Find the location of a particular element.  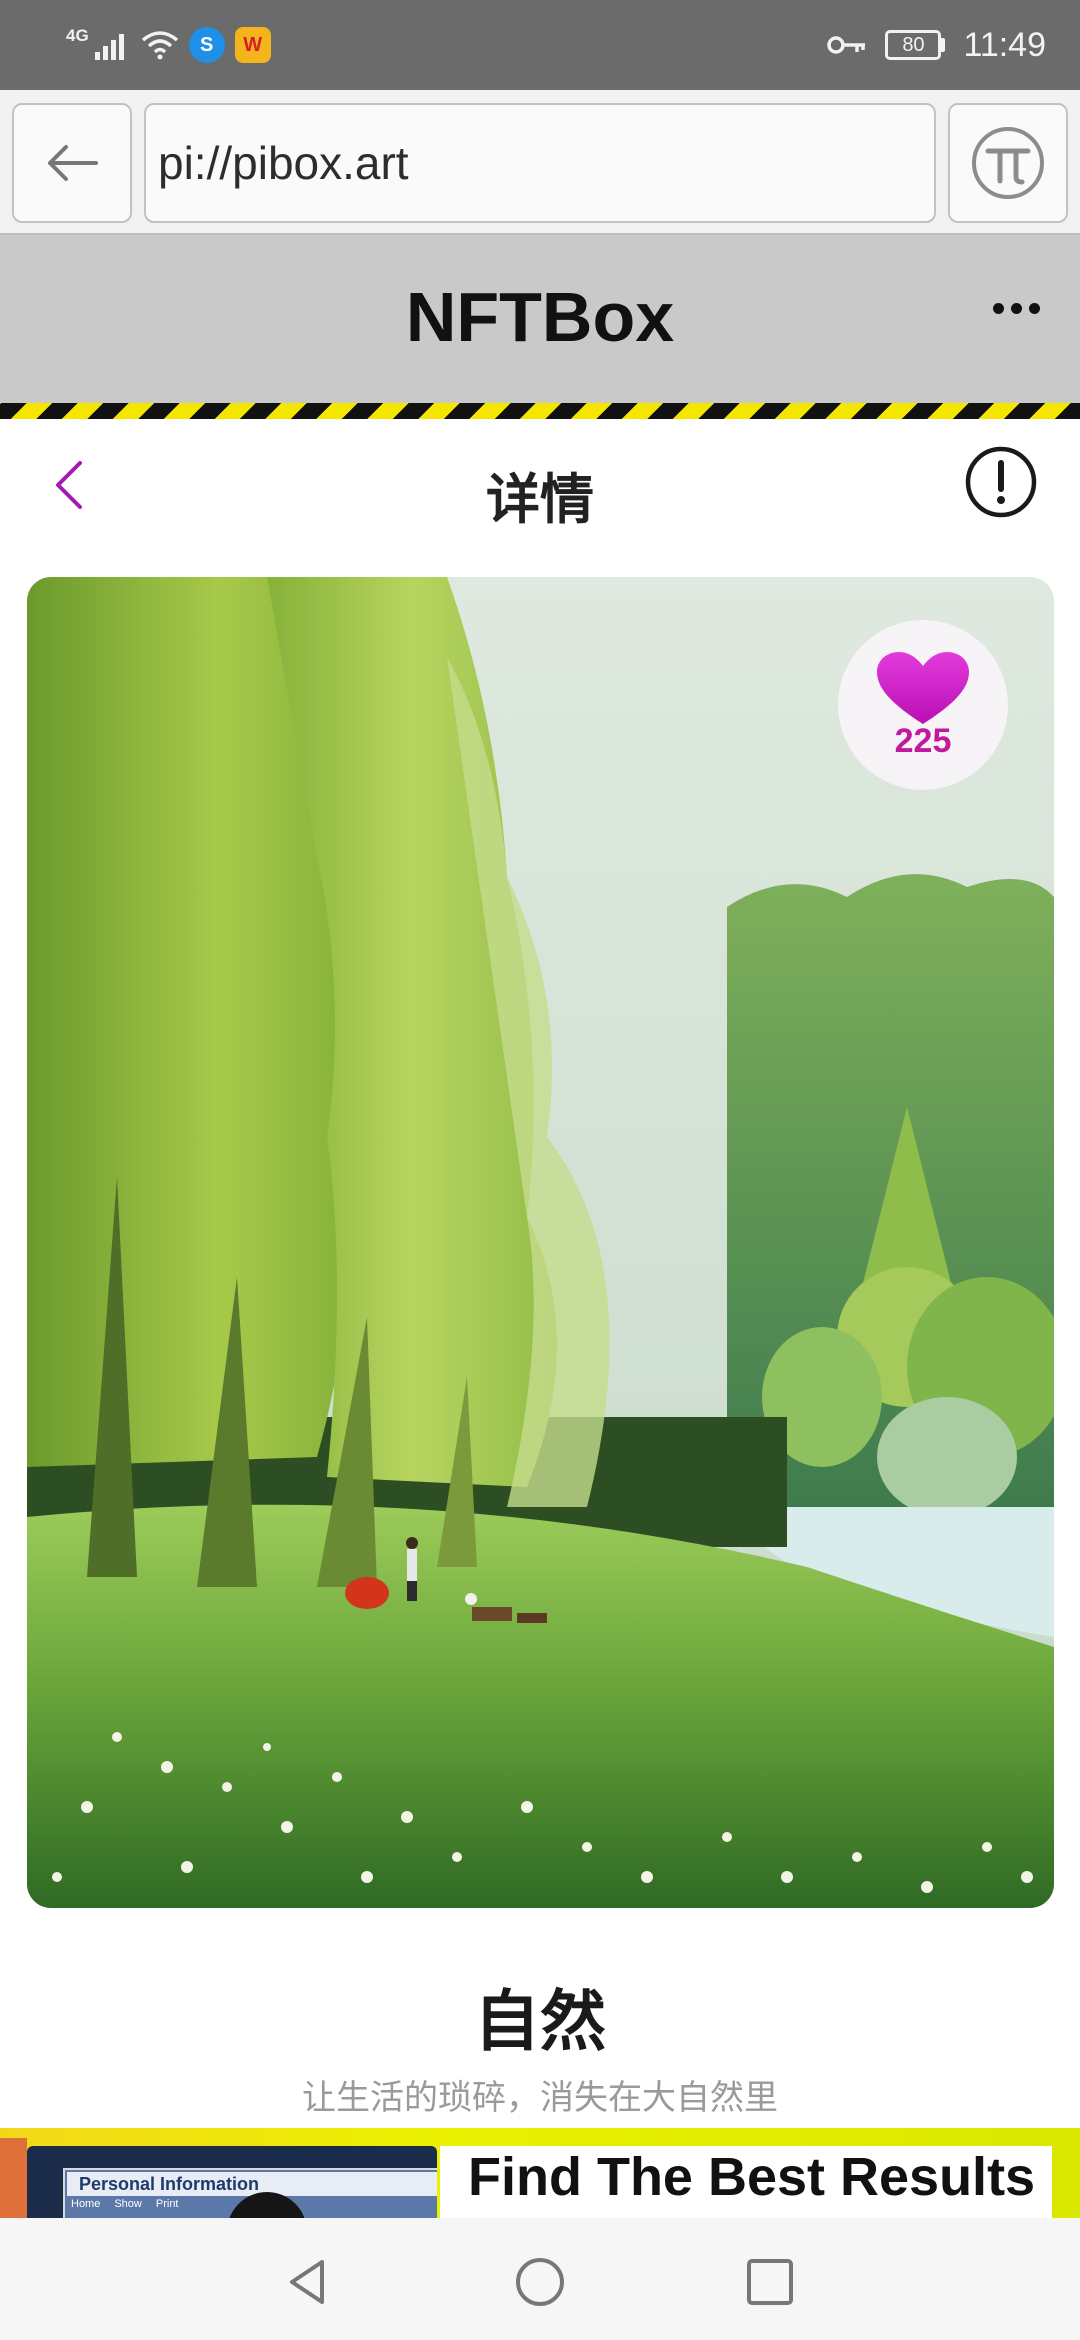

ad-image: Personal Information Home Show Print is located at coordinates (232, 2182).